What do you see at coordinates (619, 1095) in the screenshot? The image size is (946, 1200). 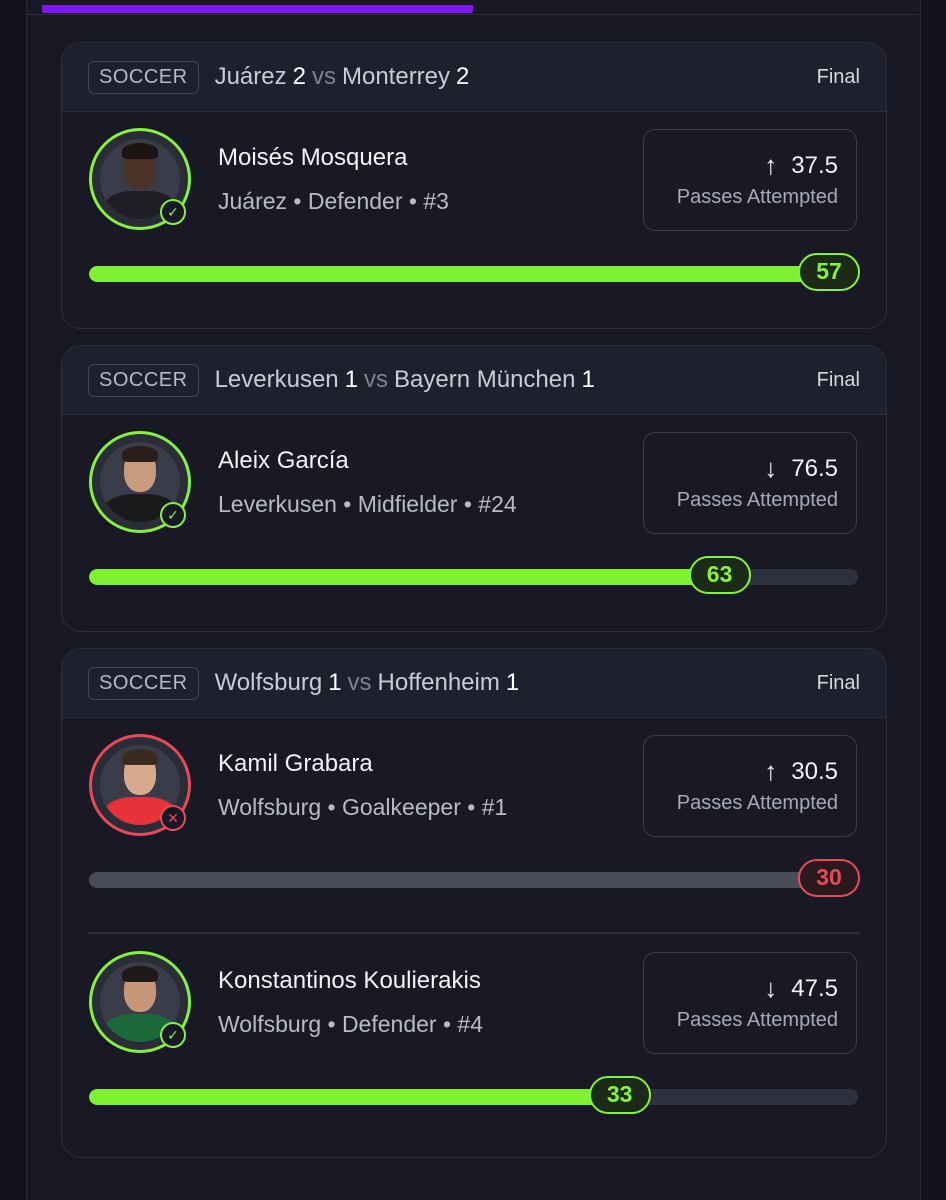 I see `result-value-pill: 33` at bounding box center [619, 1095].